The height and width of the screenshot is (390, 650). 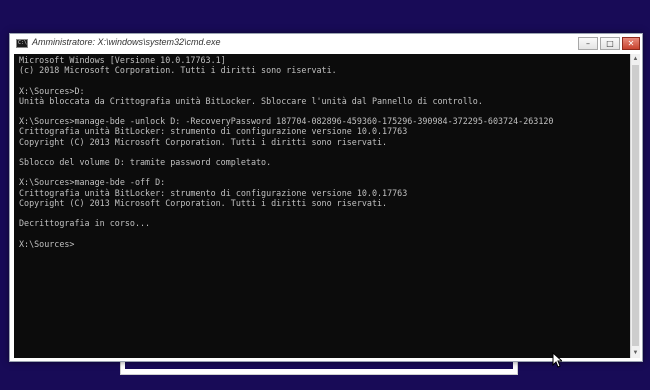 I want to click on console-line: X:\Sources>manage-bde -off D:, so click(x=92, y=182).